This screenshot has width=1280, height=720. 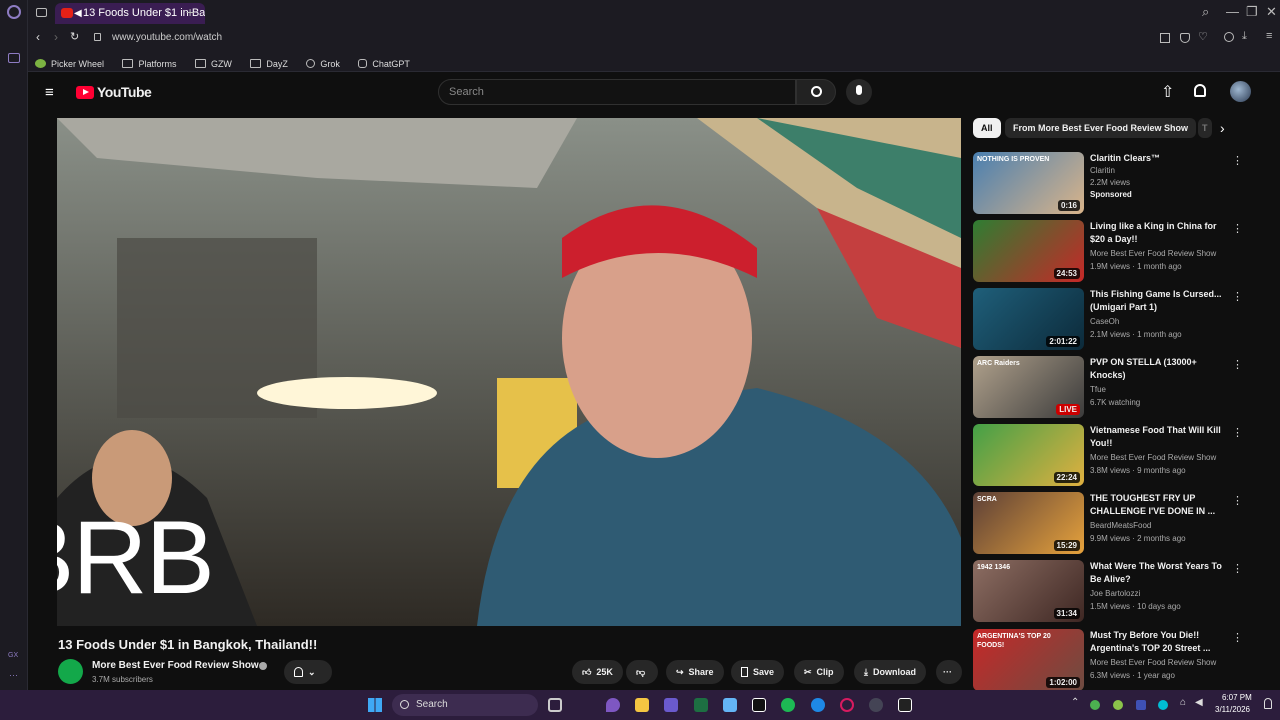 I want to click on edge-icon, so click(x=818, y=705).